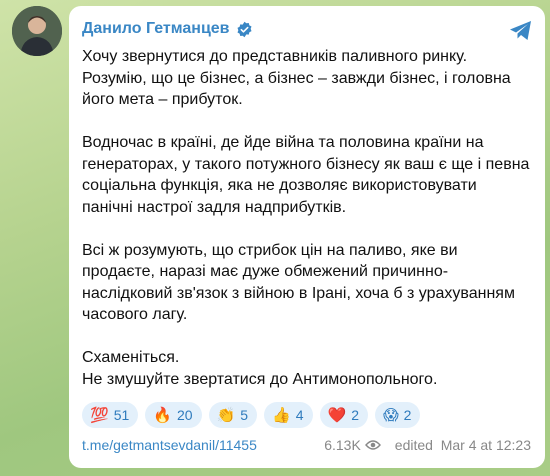 The width and height of the screenshot is (550, 476). What do you see at coordinates (173, 415) in the screenshot?
I see `reaction-fire: 🔥 20` at bounding box center [173, 415].